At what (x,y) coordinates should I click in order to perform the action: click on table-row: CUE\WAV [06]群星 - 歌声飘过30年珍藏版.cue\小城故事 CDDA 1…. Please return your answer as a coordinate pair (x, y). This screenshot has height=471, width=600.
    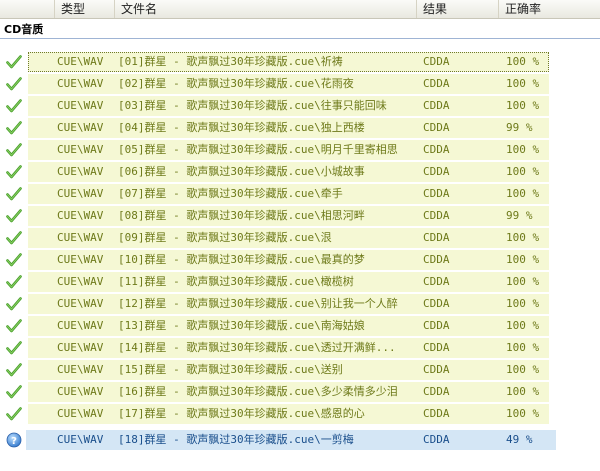
    Looking at the image, I should click on (300, 172).